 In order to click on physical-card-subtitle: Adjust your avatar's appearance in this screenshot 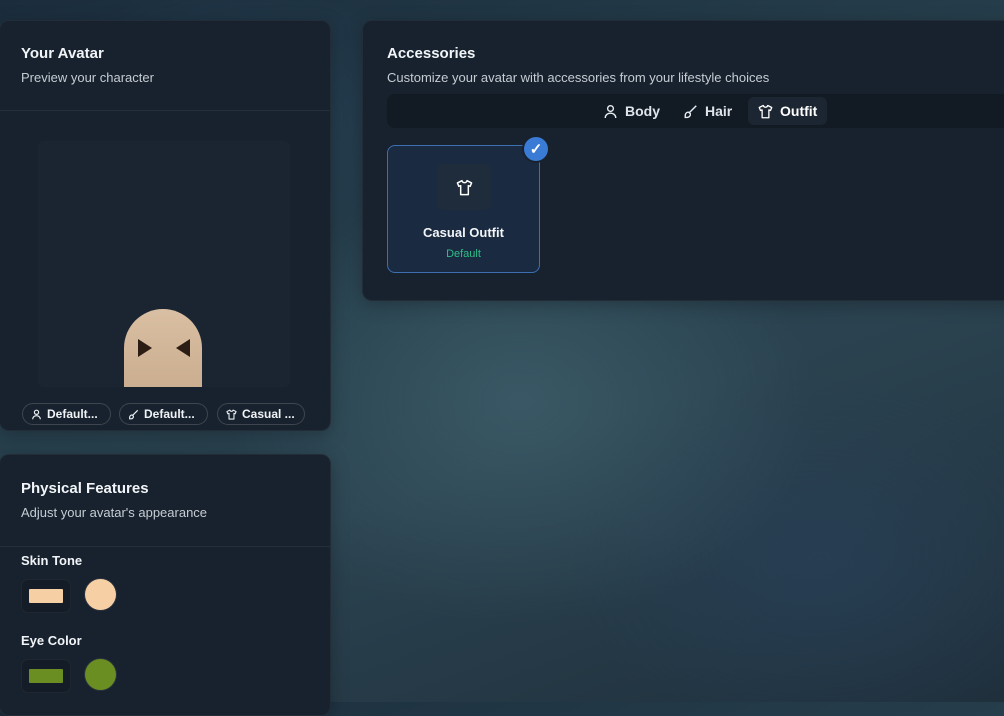, I will do `click(114, 512)`.